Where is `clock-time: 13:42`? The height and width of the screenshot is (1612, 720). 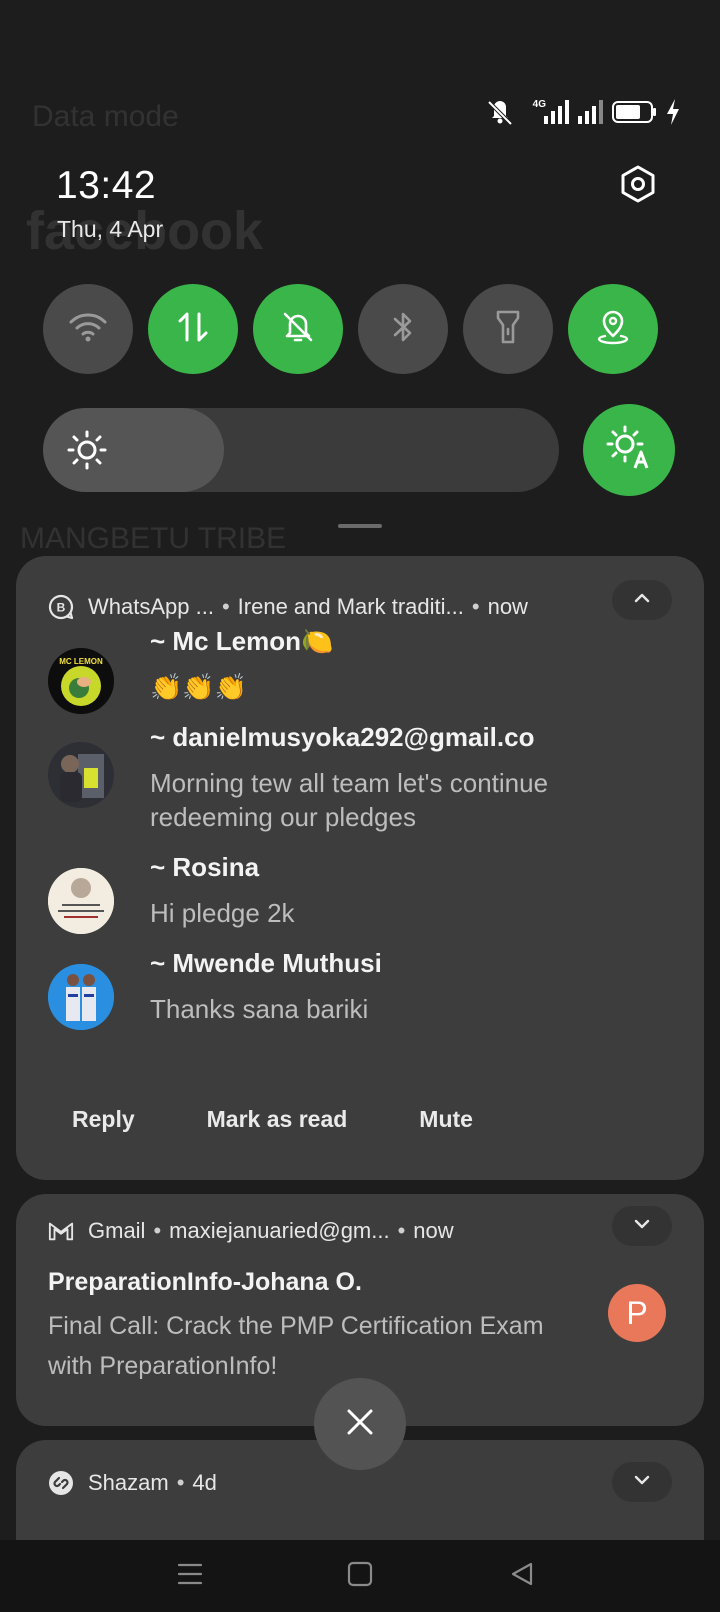
clock-time: 13:42 is located at coordinates (106, 185).